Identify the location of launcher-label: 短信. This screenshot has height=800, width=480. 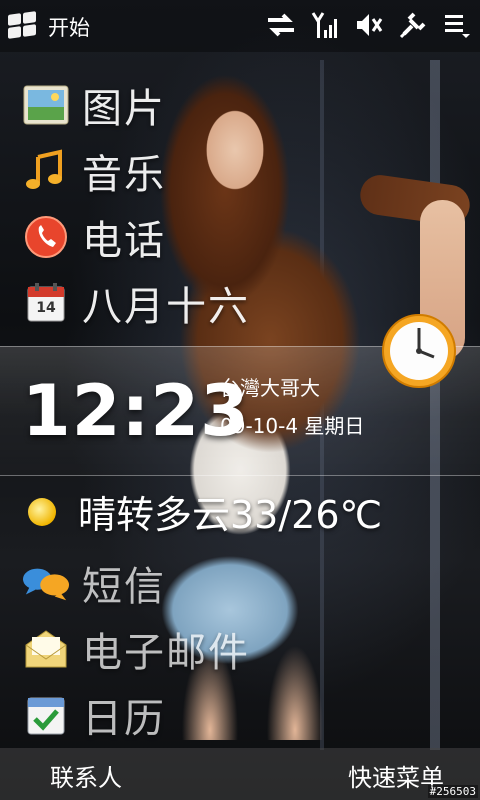
(124, 587).